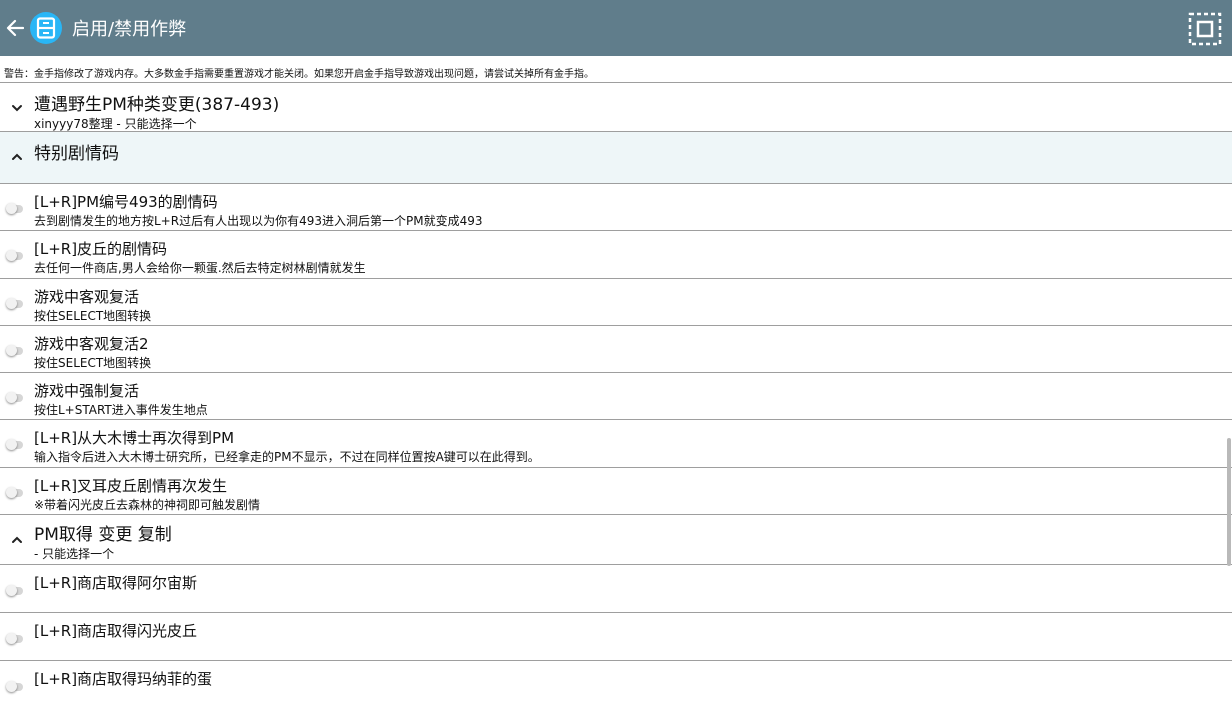  I want to click on cheat-title: 游戏中强制复活, so click(87, 391).